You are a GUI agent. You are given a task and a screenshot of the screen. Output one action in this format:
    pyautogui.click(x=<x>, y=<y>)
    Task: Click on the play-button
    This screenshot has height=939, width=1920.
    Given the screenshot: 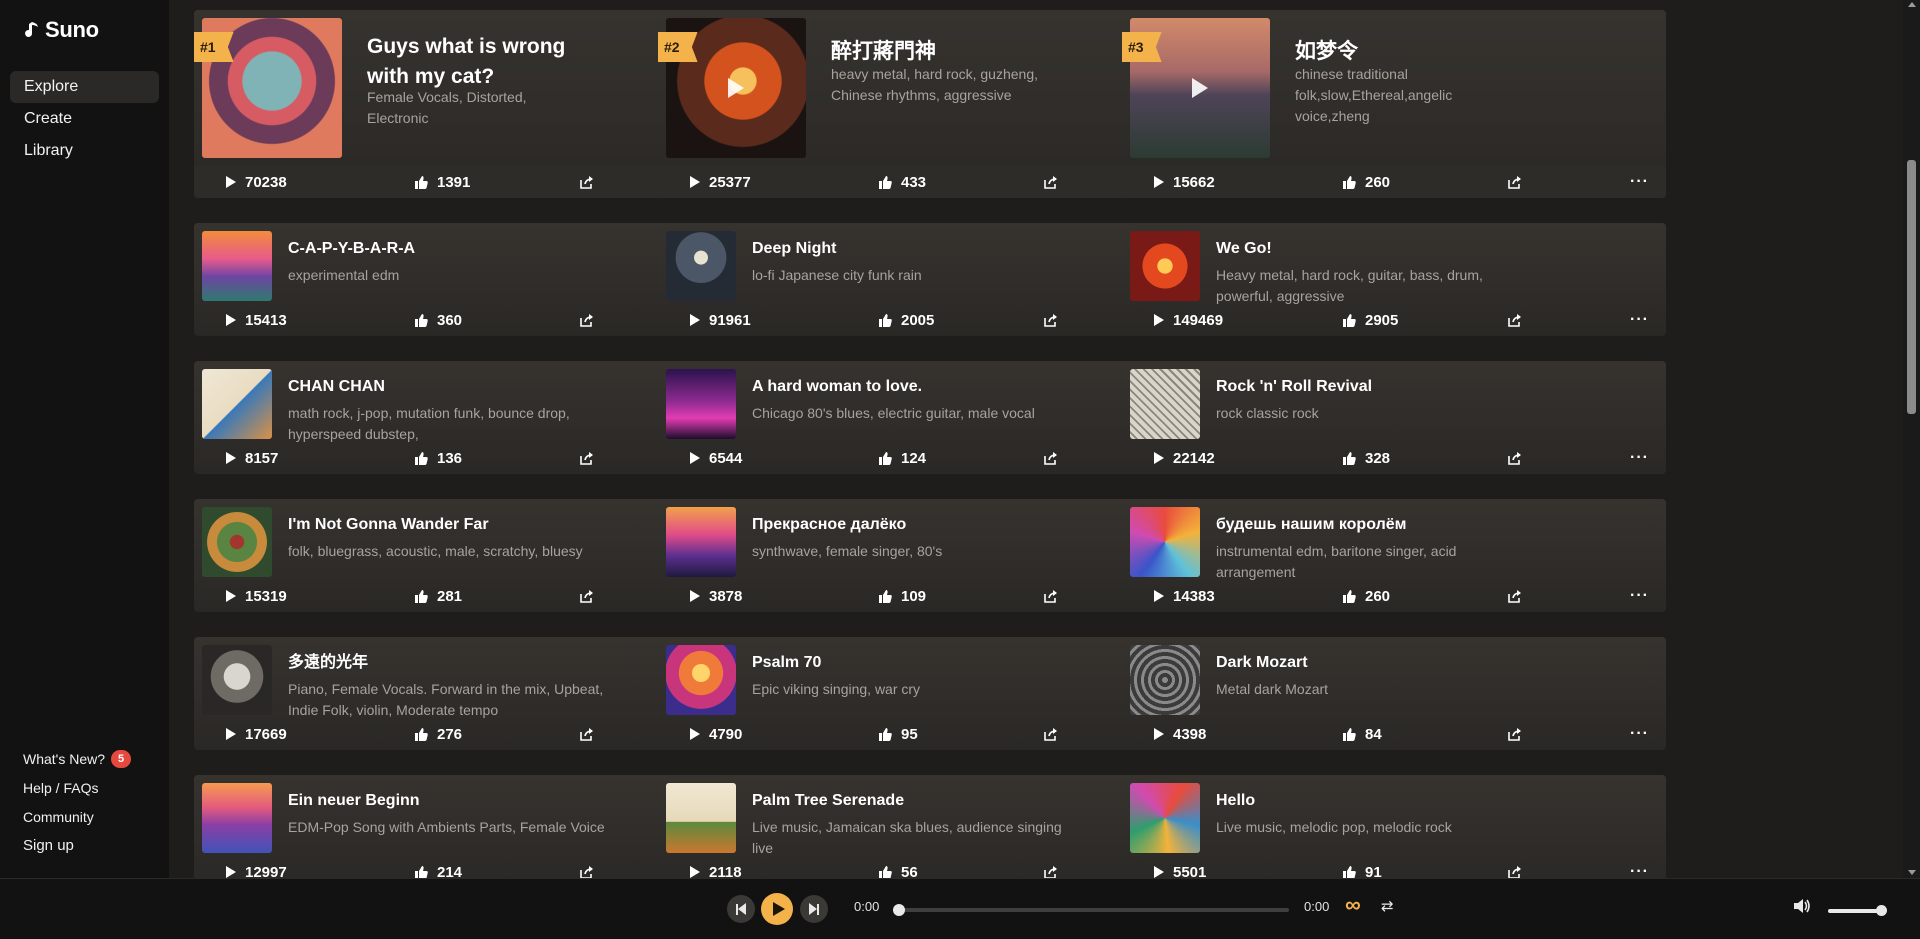 What is the action you would take?
    pyautogui.click(x=777, y=909)
    